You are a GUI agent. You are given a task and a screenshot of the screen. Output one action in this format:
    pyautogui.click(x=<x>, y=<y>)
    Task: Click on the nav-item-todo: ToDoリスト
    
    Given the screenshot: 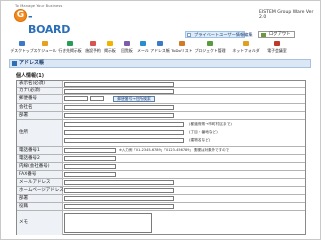 What is the action you would take?
    pyautogui.click(x=182, y=48)
    